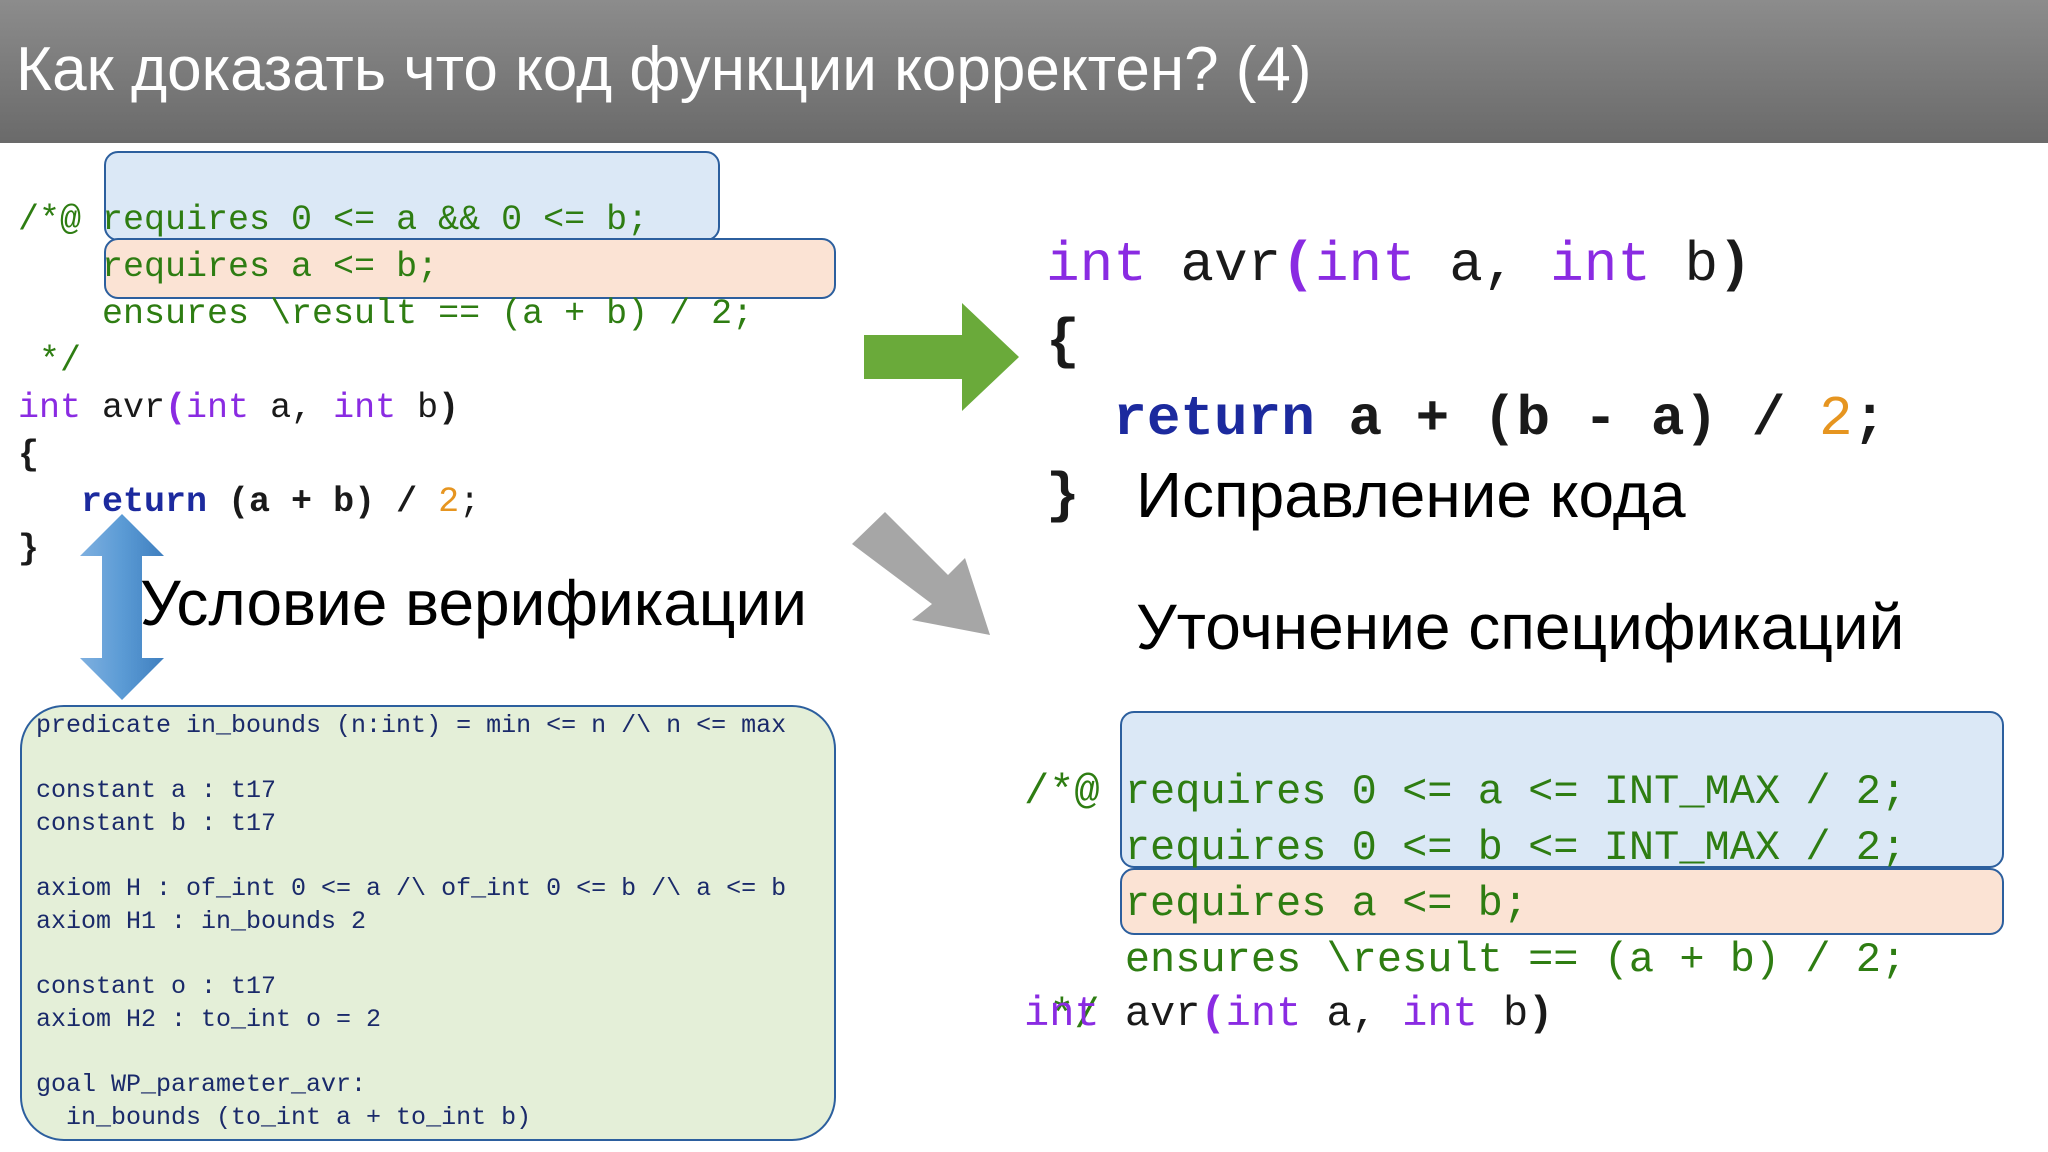 This screenshot has width=2048, height=1152. What do you see at coordinates (473, 603) in the screenshot?
I see `vc-label: Условие верификации` at bounding box center [473, 603].